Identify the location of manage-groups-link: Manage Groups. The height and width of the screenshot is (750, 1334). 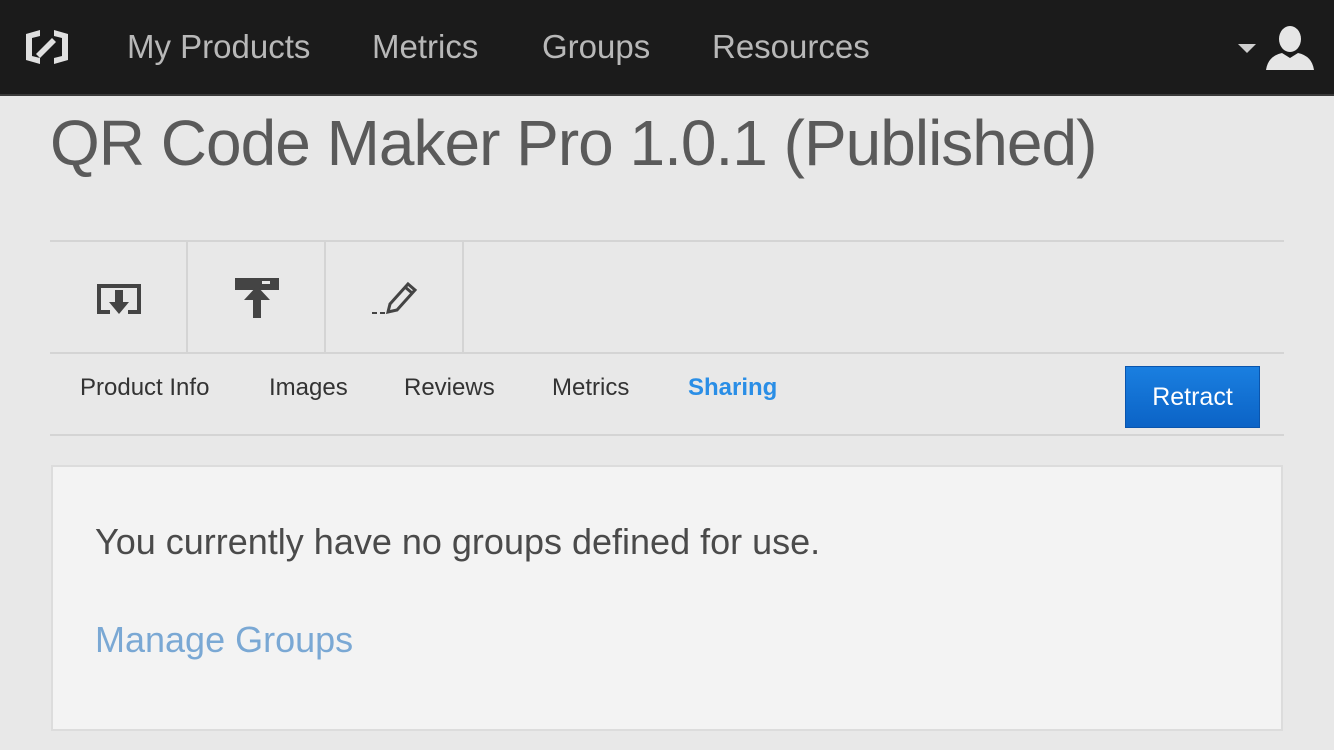
(224, 640).